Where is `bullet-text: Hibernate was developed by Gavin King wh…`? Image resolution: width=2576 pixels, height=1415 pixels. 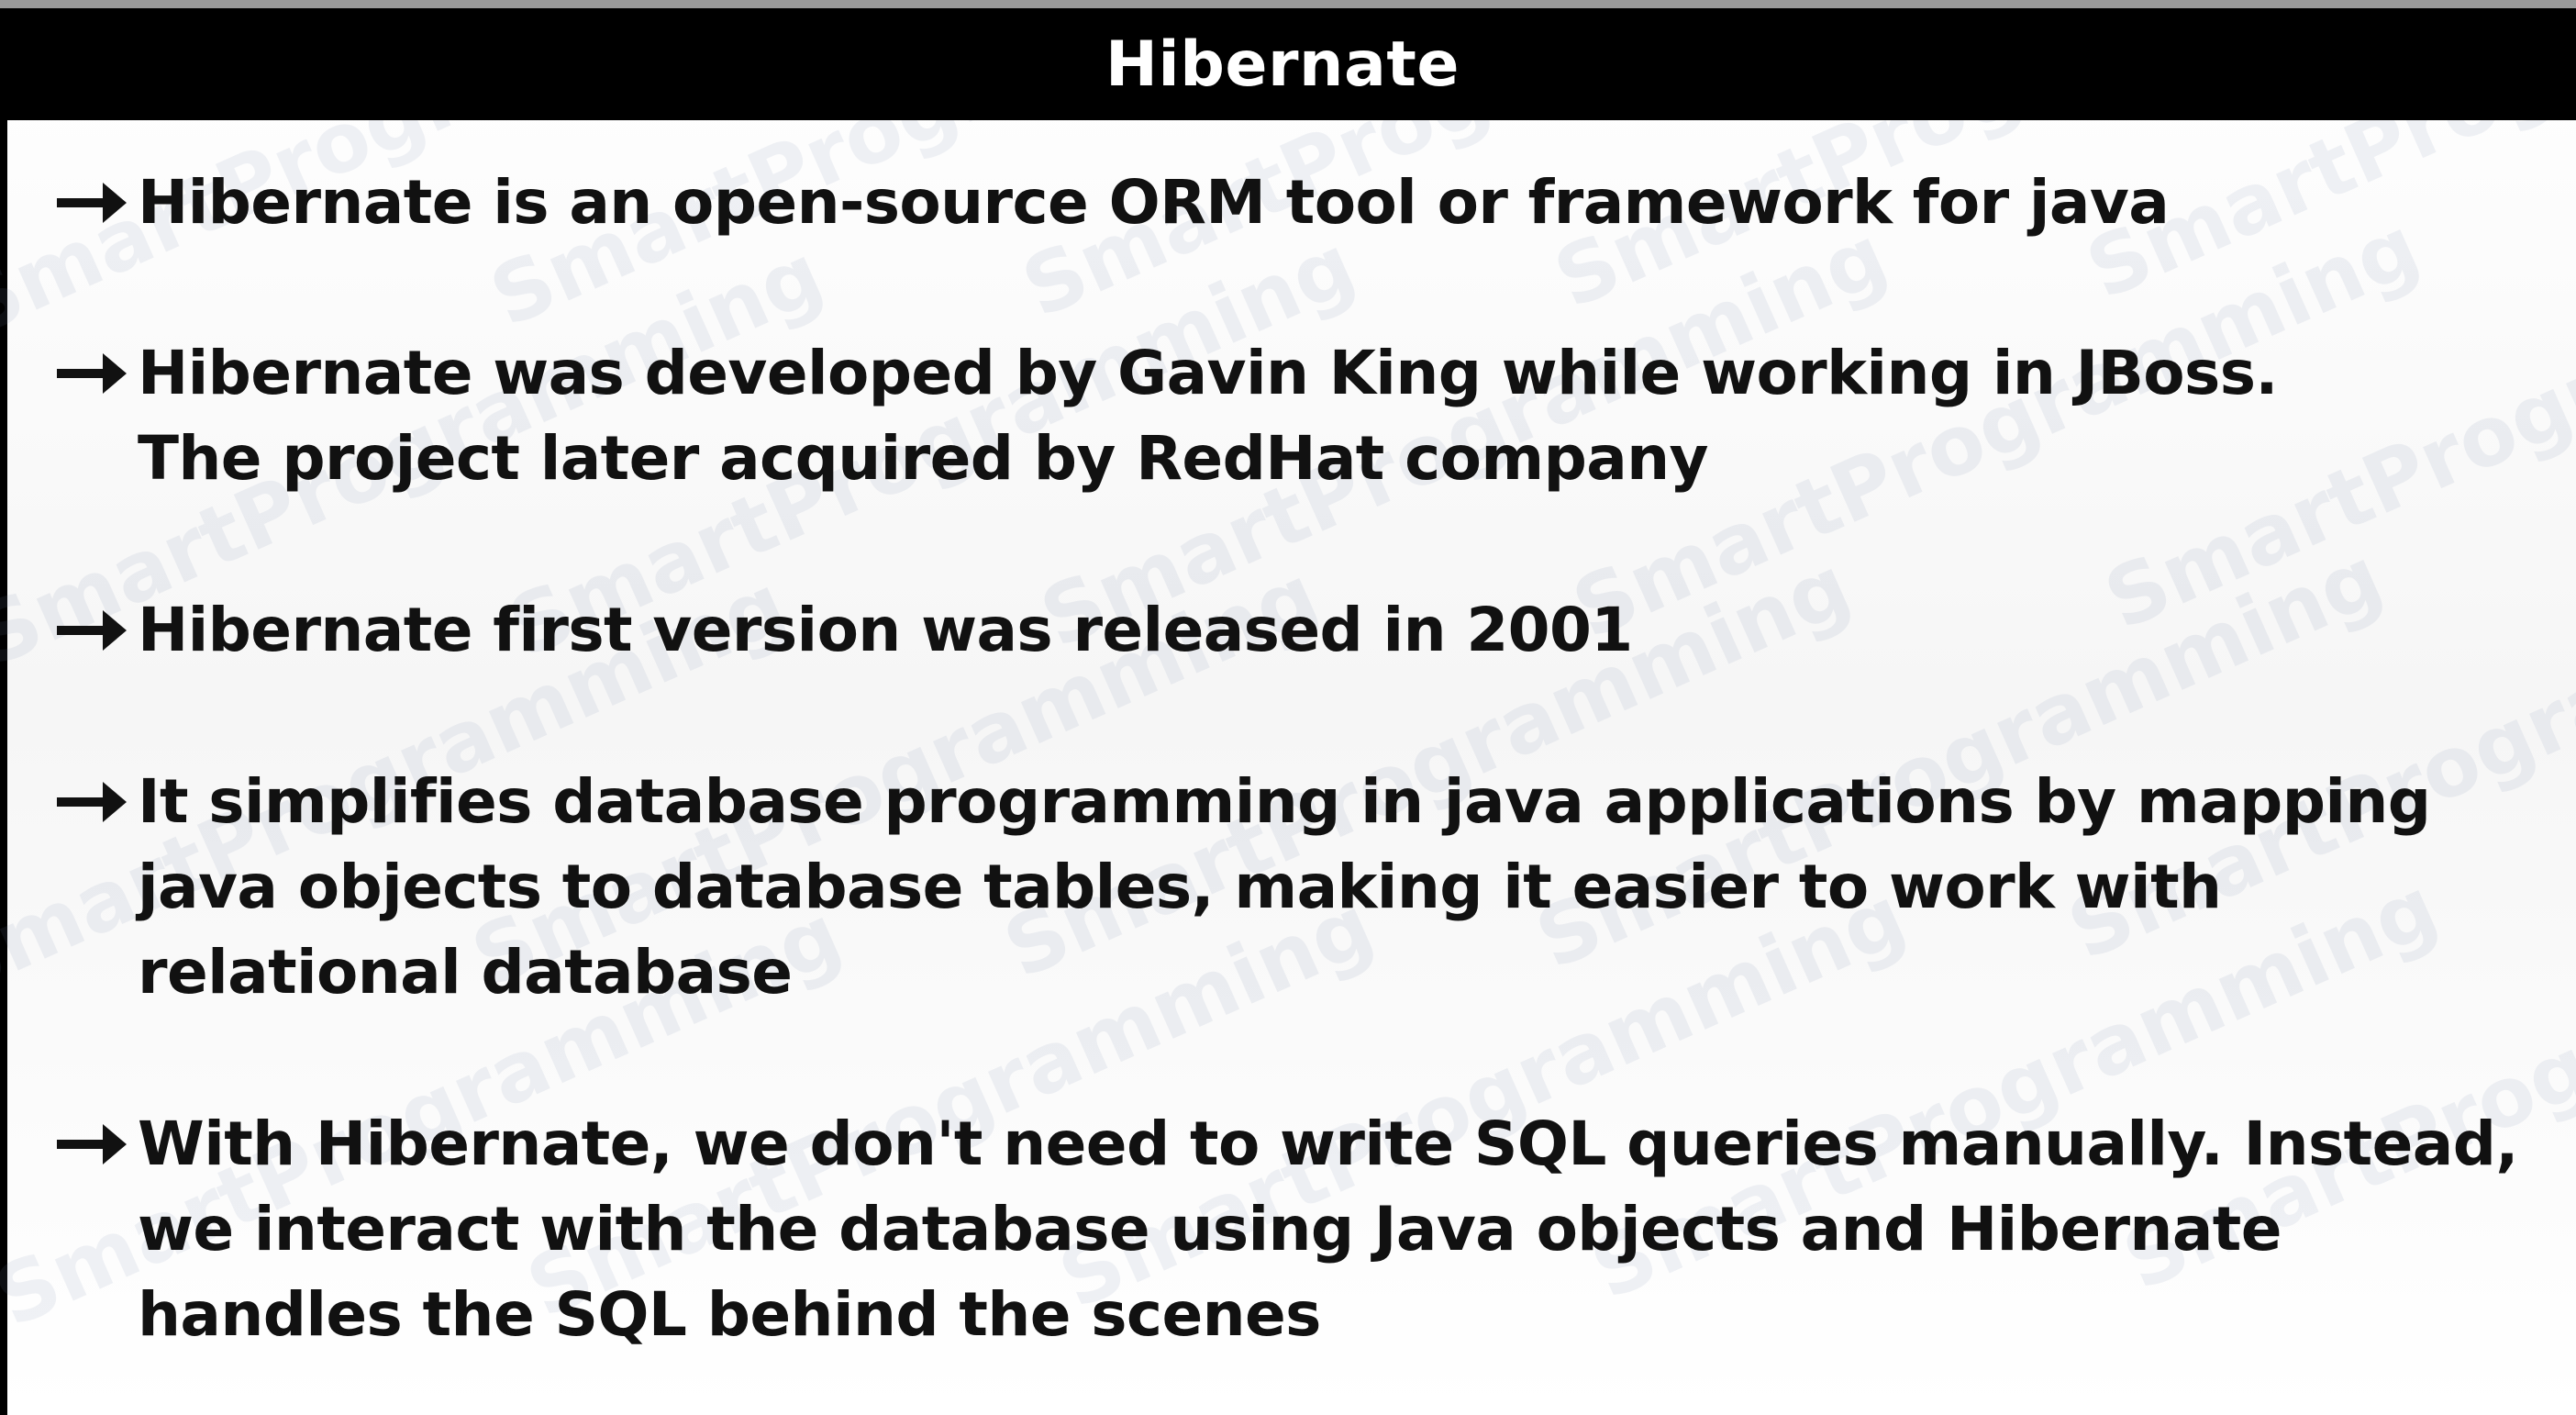 bullet-text: Hibernate was developed by Gavin King wh… is located at coordinates (1208, 416).